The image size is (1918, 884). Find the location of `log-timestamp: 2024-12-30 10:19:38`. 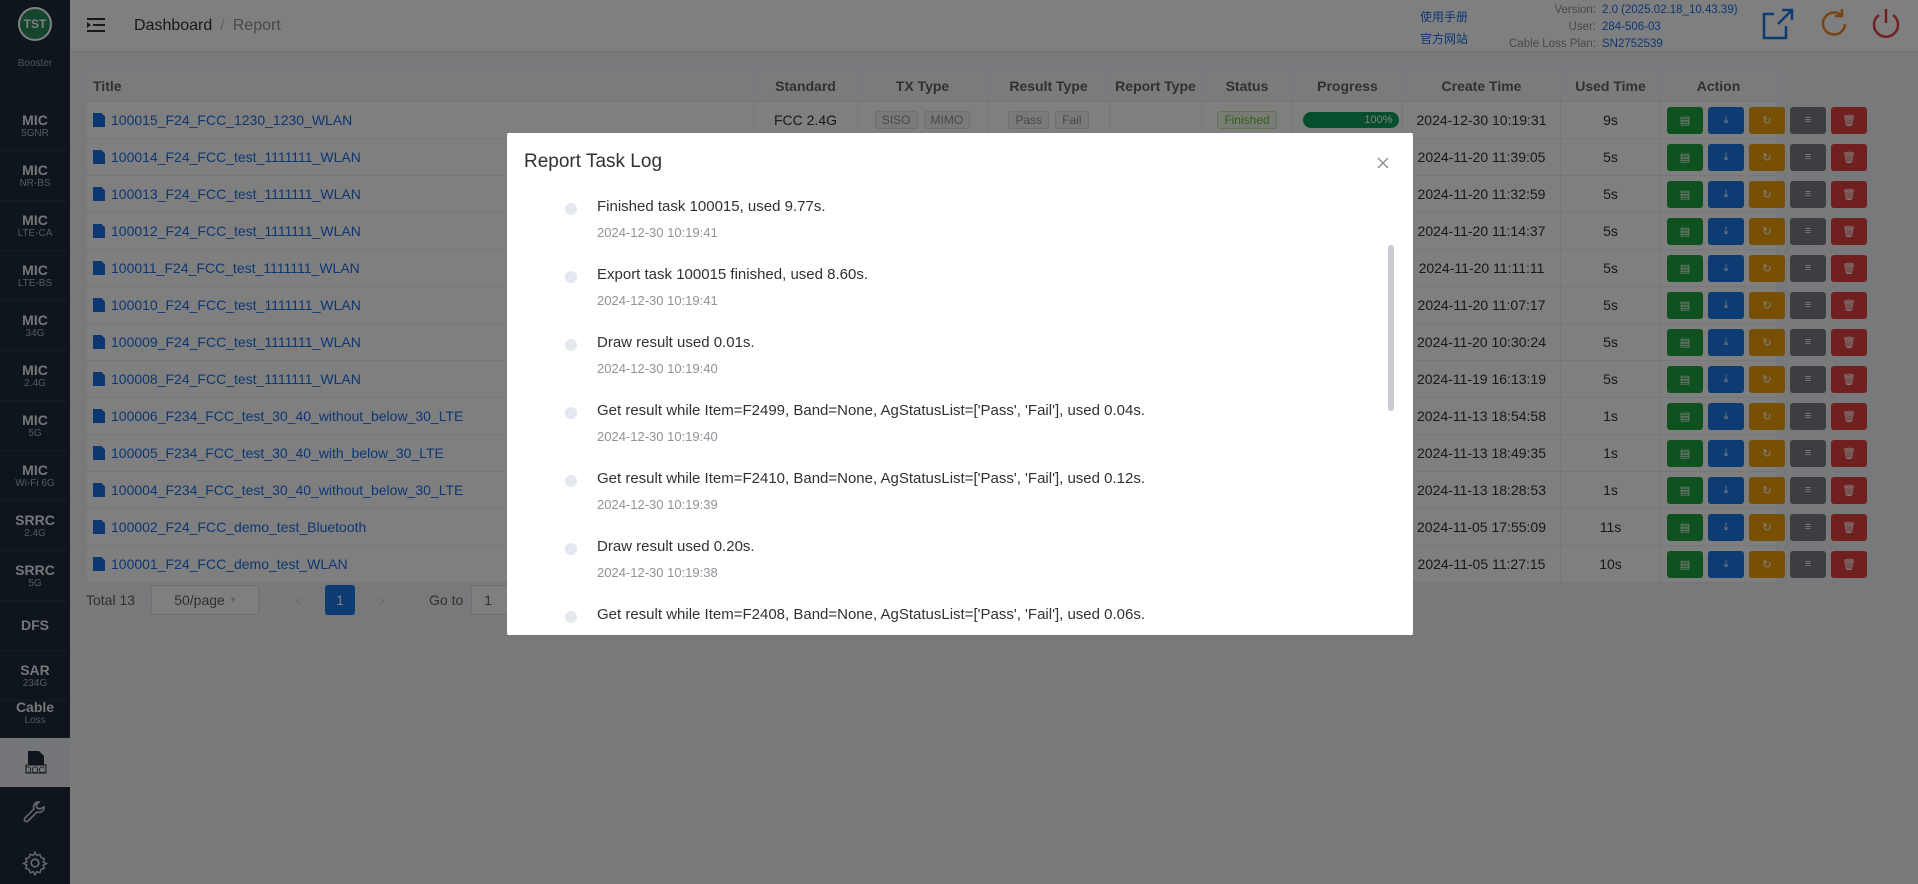

log-timestamp: 2024-12-30 10:19:38 is located at coordinates (657, 572).